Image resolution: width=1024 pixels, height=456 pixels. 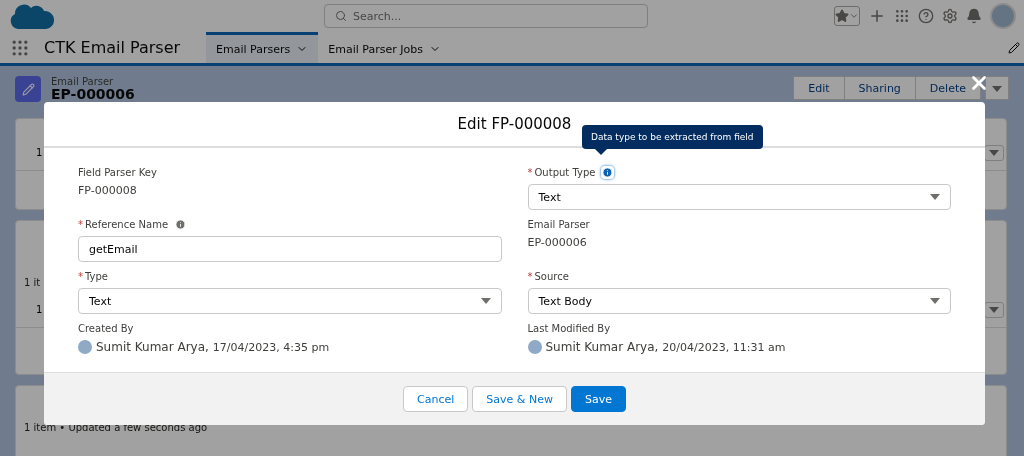 What do you see at coordinates (108, 191) in the screenshot?
I see `field-value: FP-000008` at bounding box center [108, 191].